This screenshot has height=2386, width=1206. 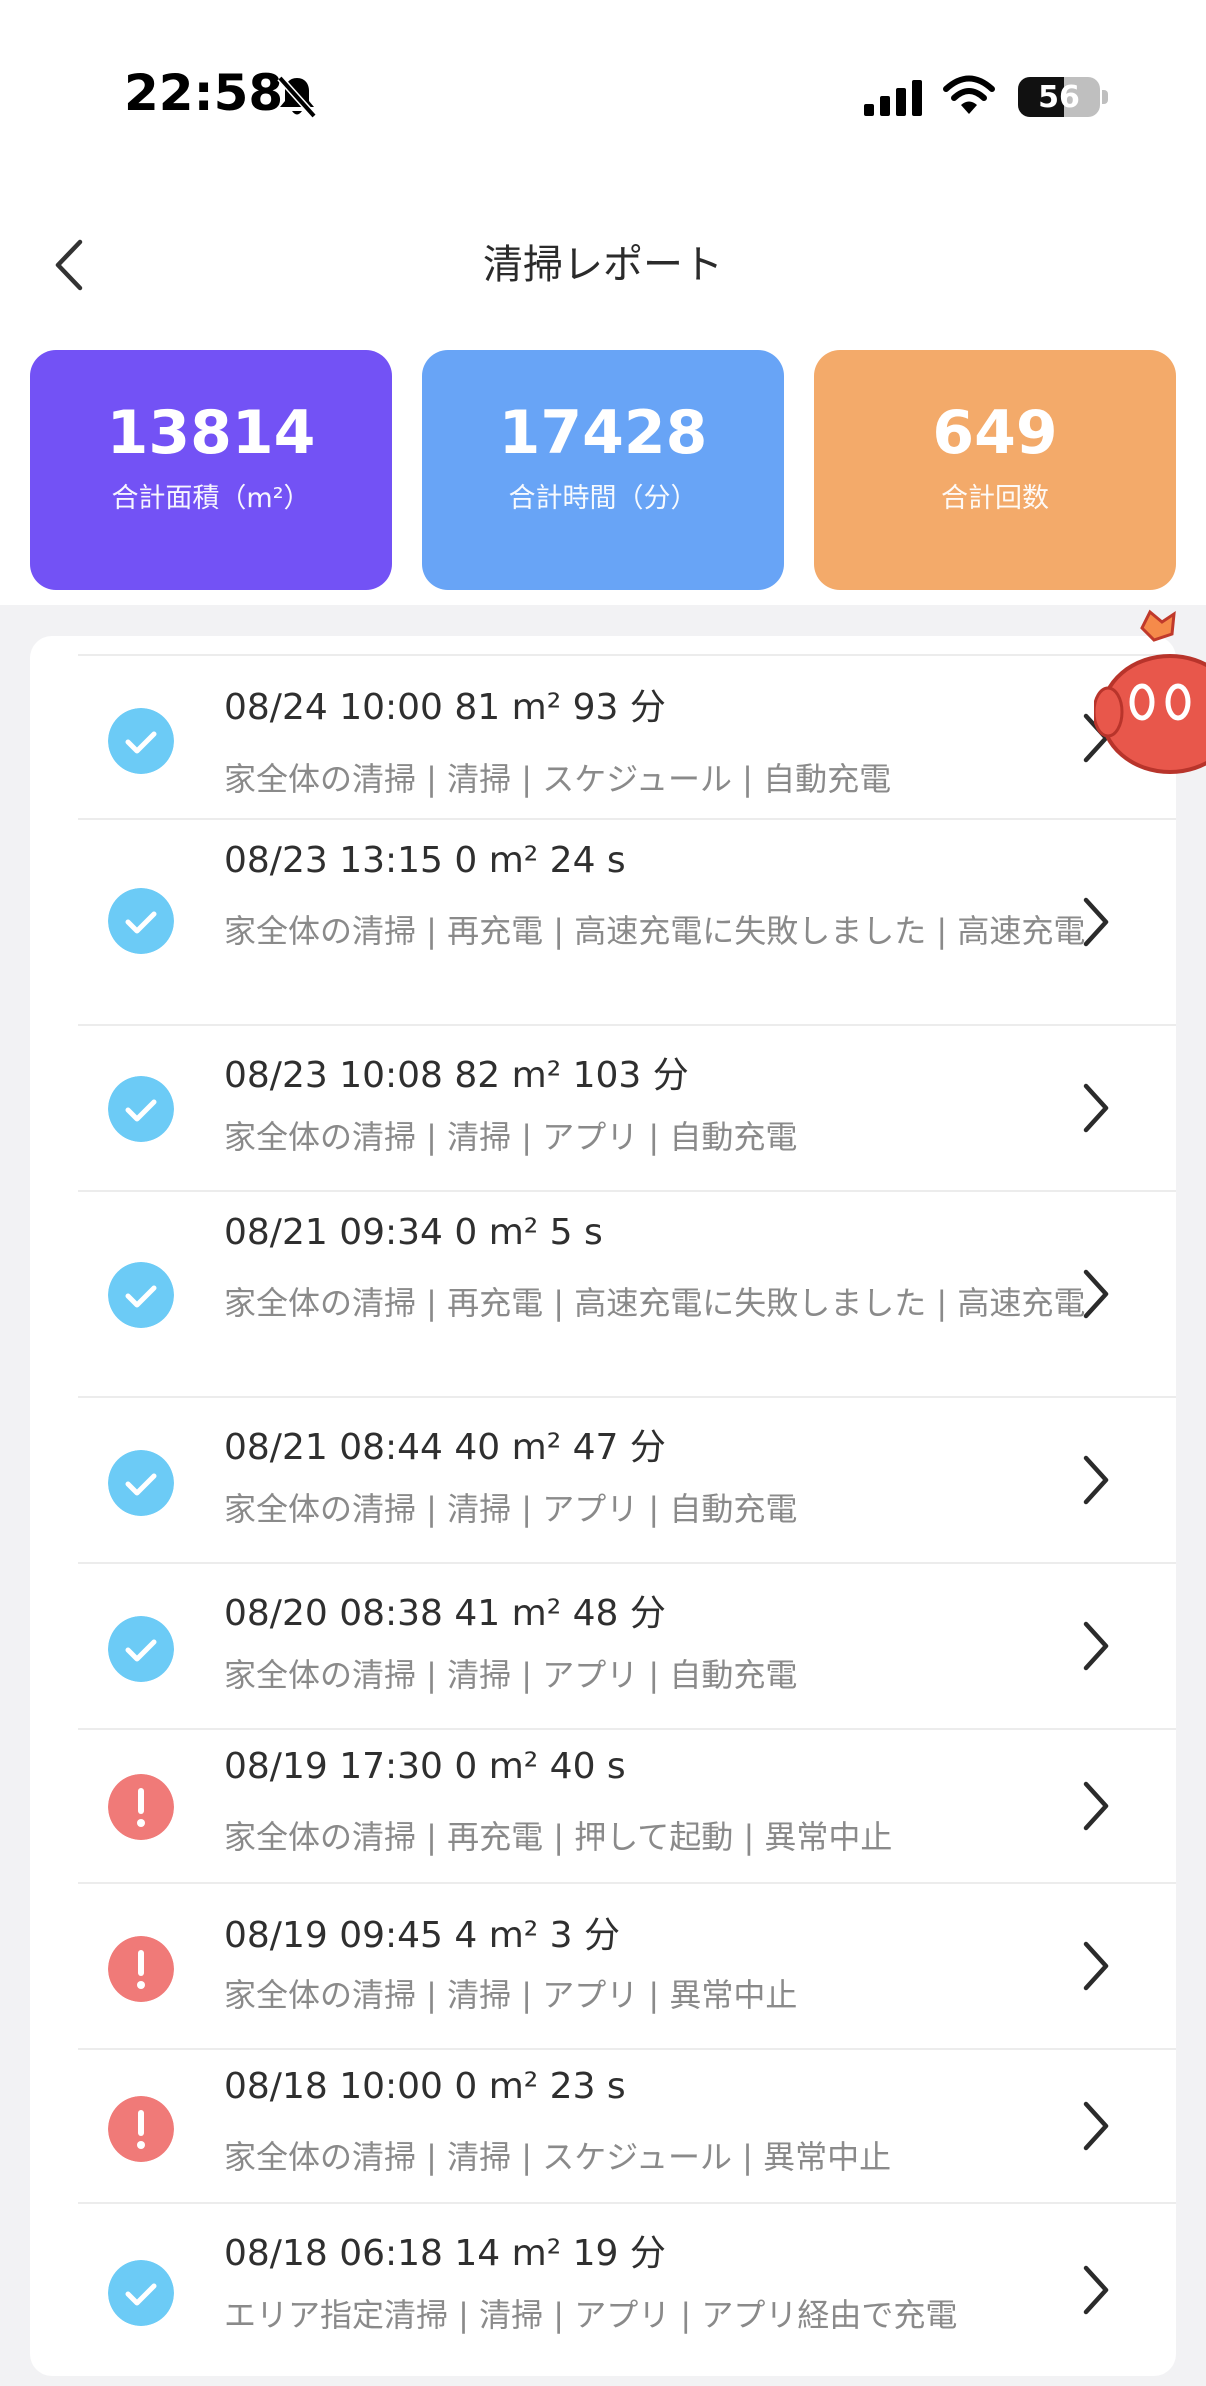 What do you see at coordinates (445, 2253) in the screenshot?
I see `record-title: 08/18 06:18 14 m² 19 分` at bounding box center [445, 2253].